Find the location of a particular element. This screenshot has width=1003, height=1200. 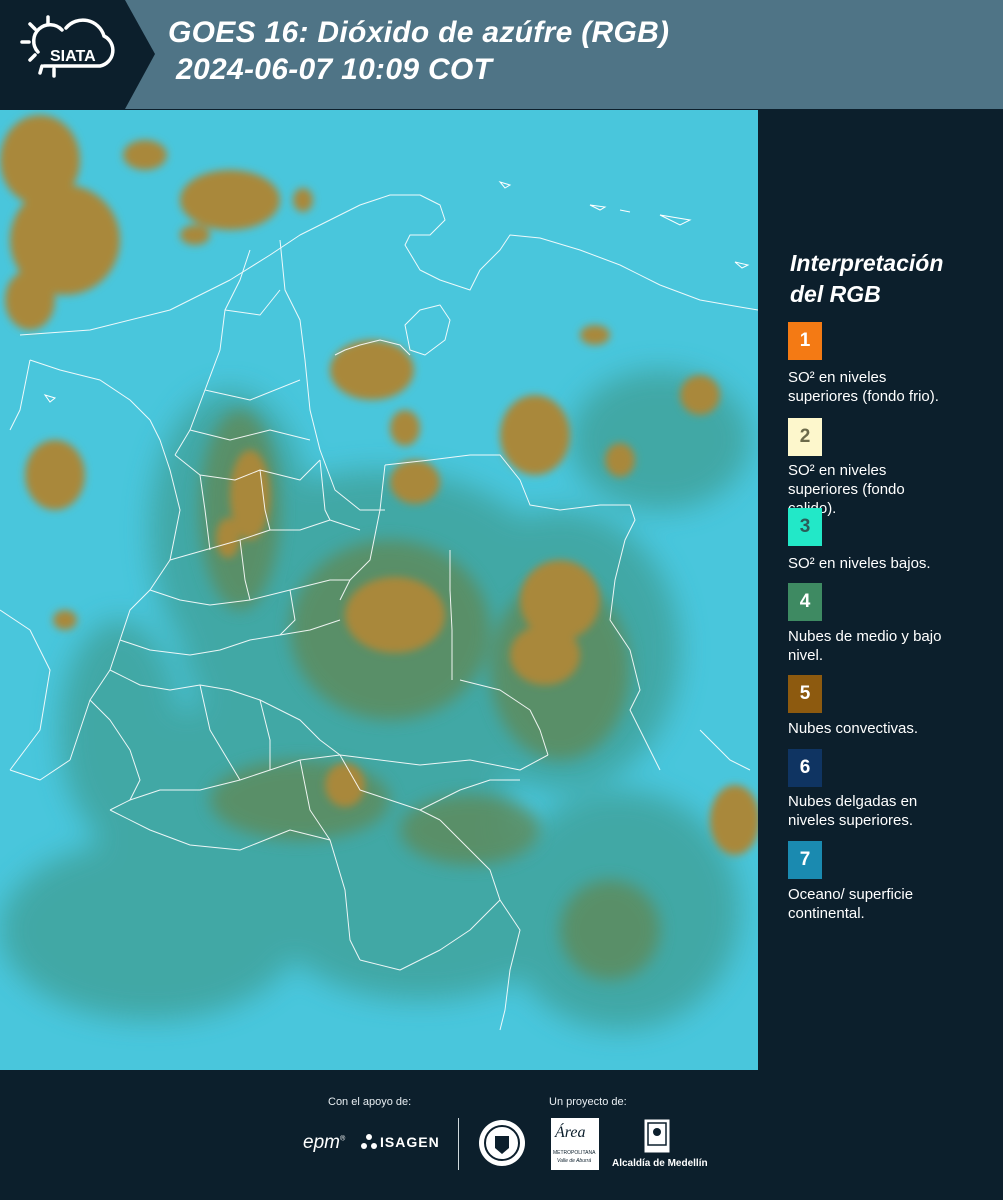

legend-number-1: 1 is located at coordinates (805, 340).